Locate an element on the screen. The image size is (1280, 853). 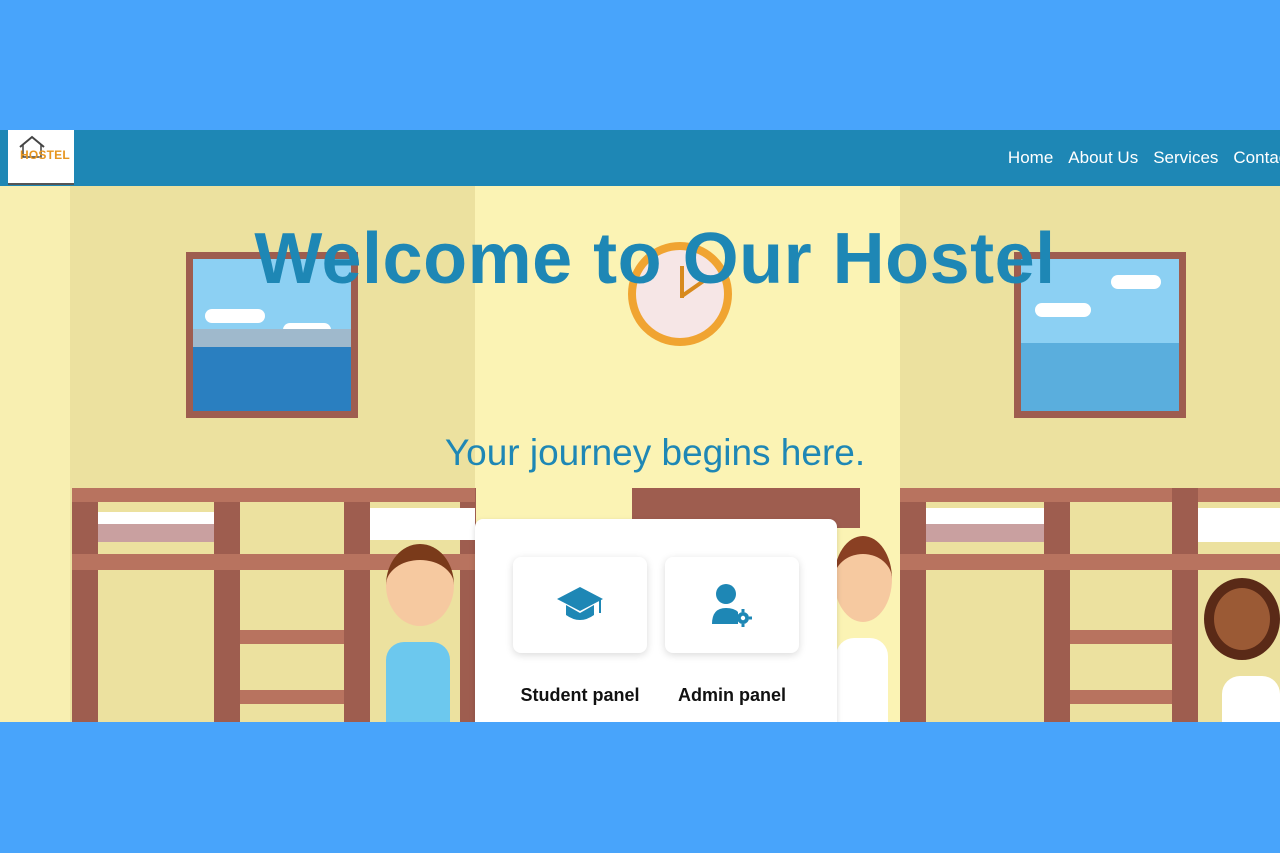
student-panel-label: Student panel is located at coordinates (580, 695).